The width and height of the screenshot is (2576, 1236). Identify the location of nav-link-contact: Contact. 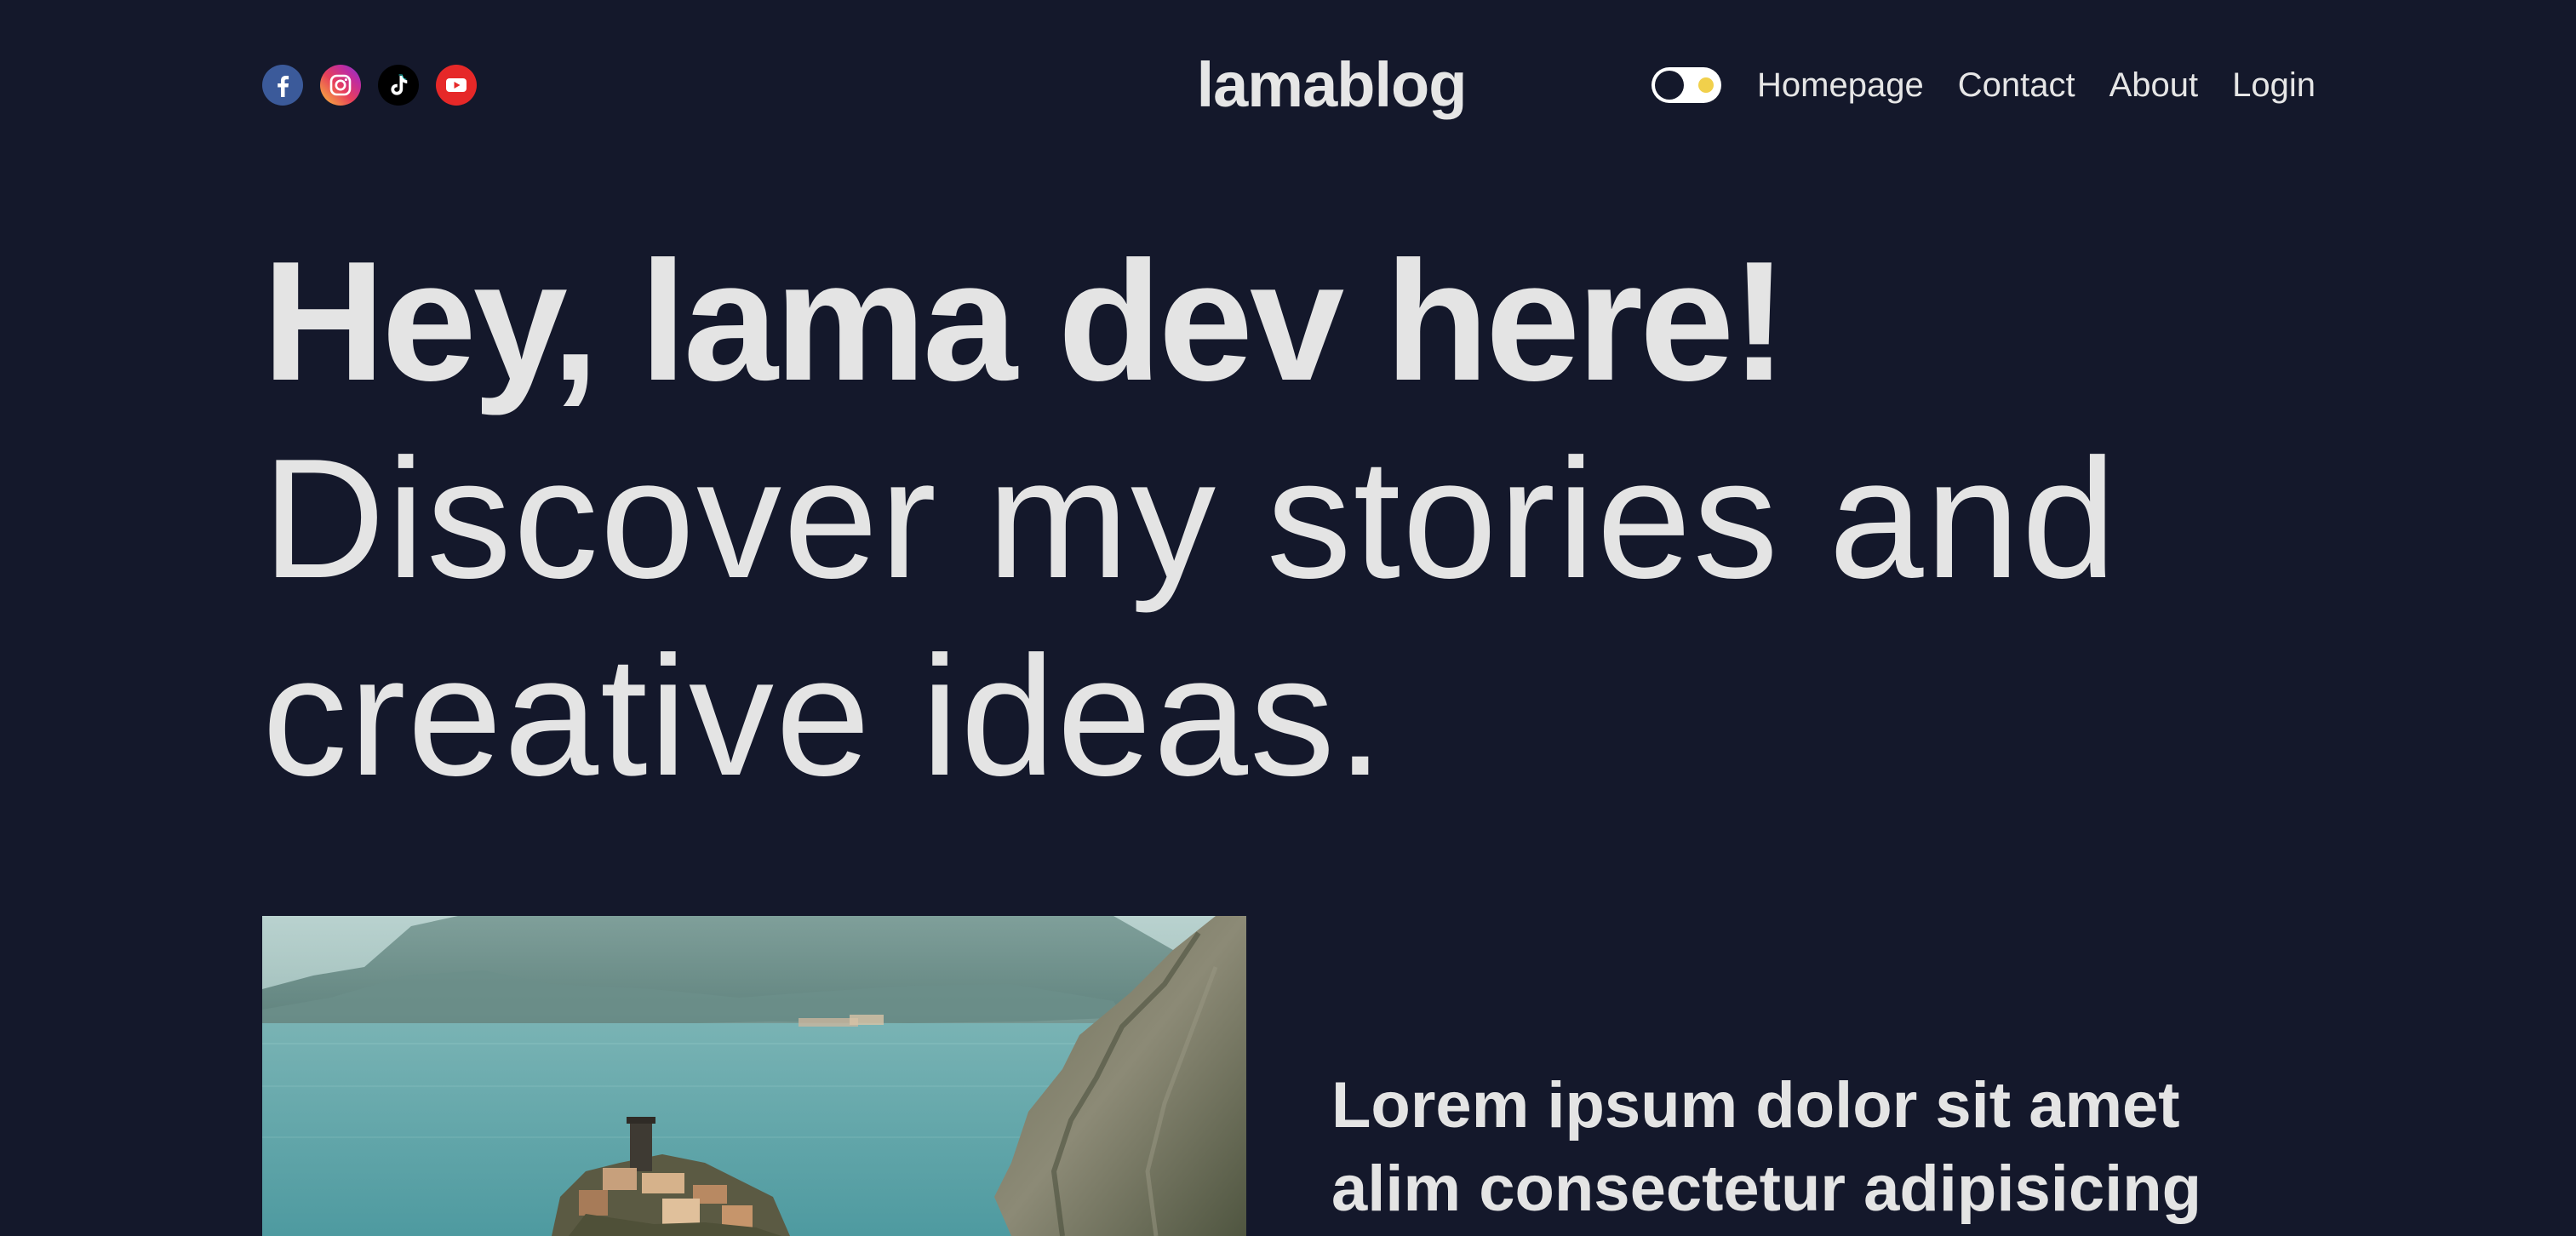
(2016, 85).